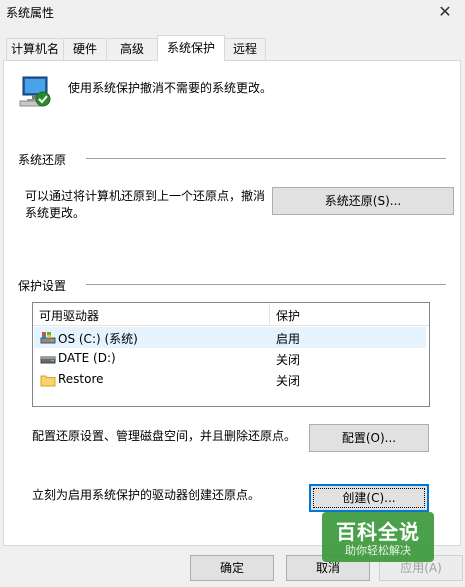  Describe the element at coordinates (266, 284) in the screenshot. I see `protection-divider` at that location.